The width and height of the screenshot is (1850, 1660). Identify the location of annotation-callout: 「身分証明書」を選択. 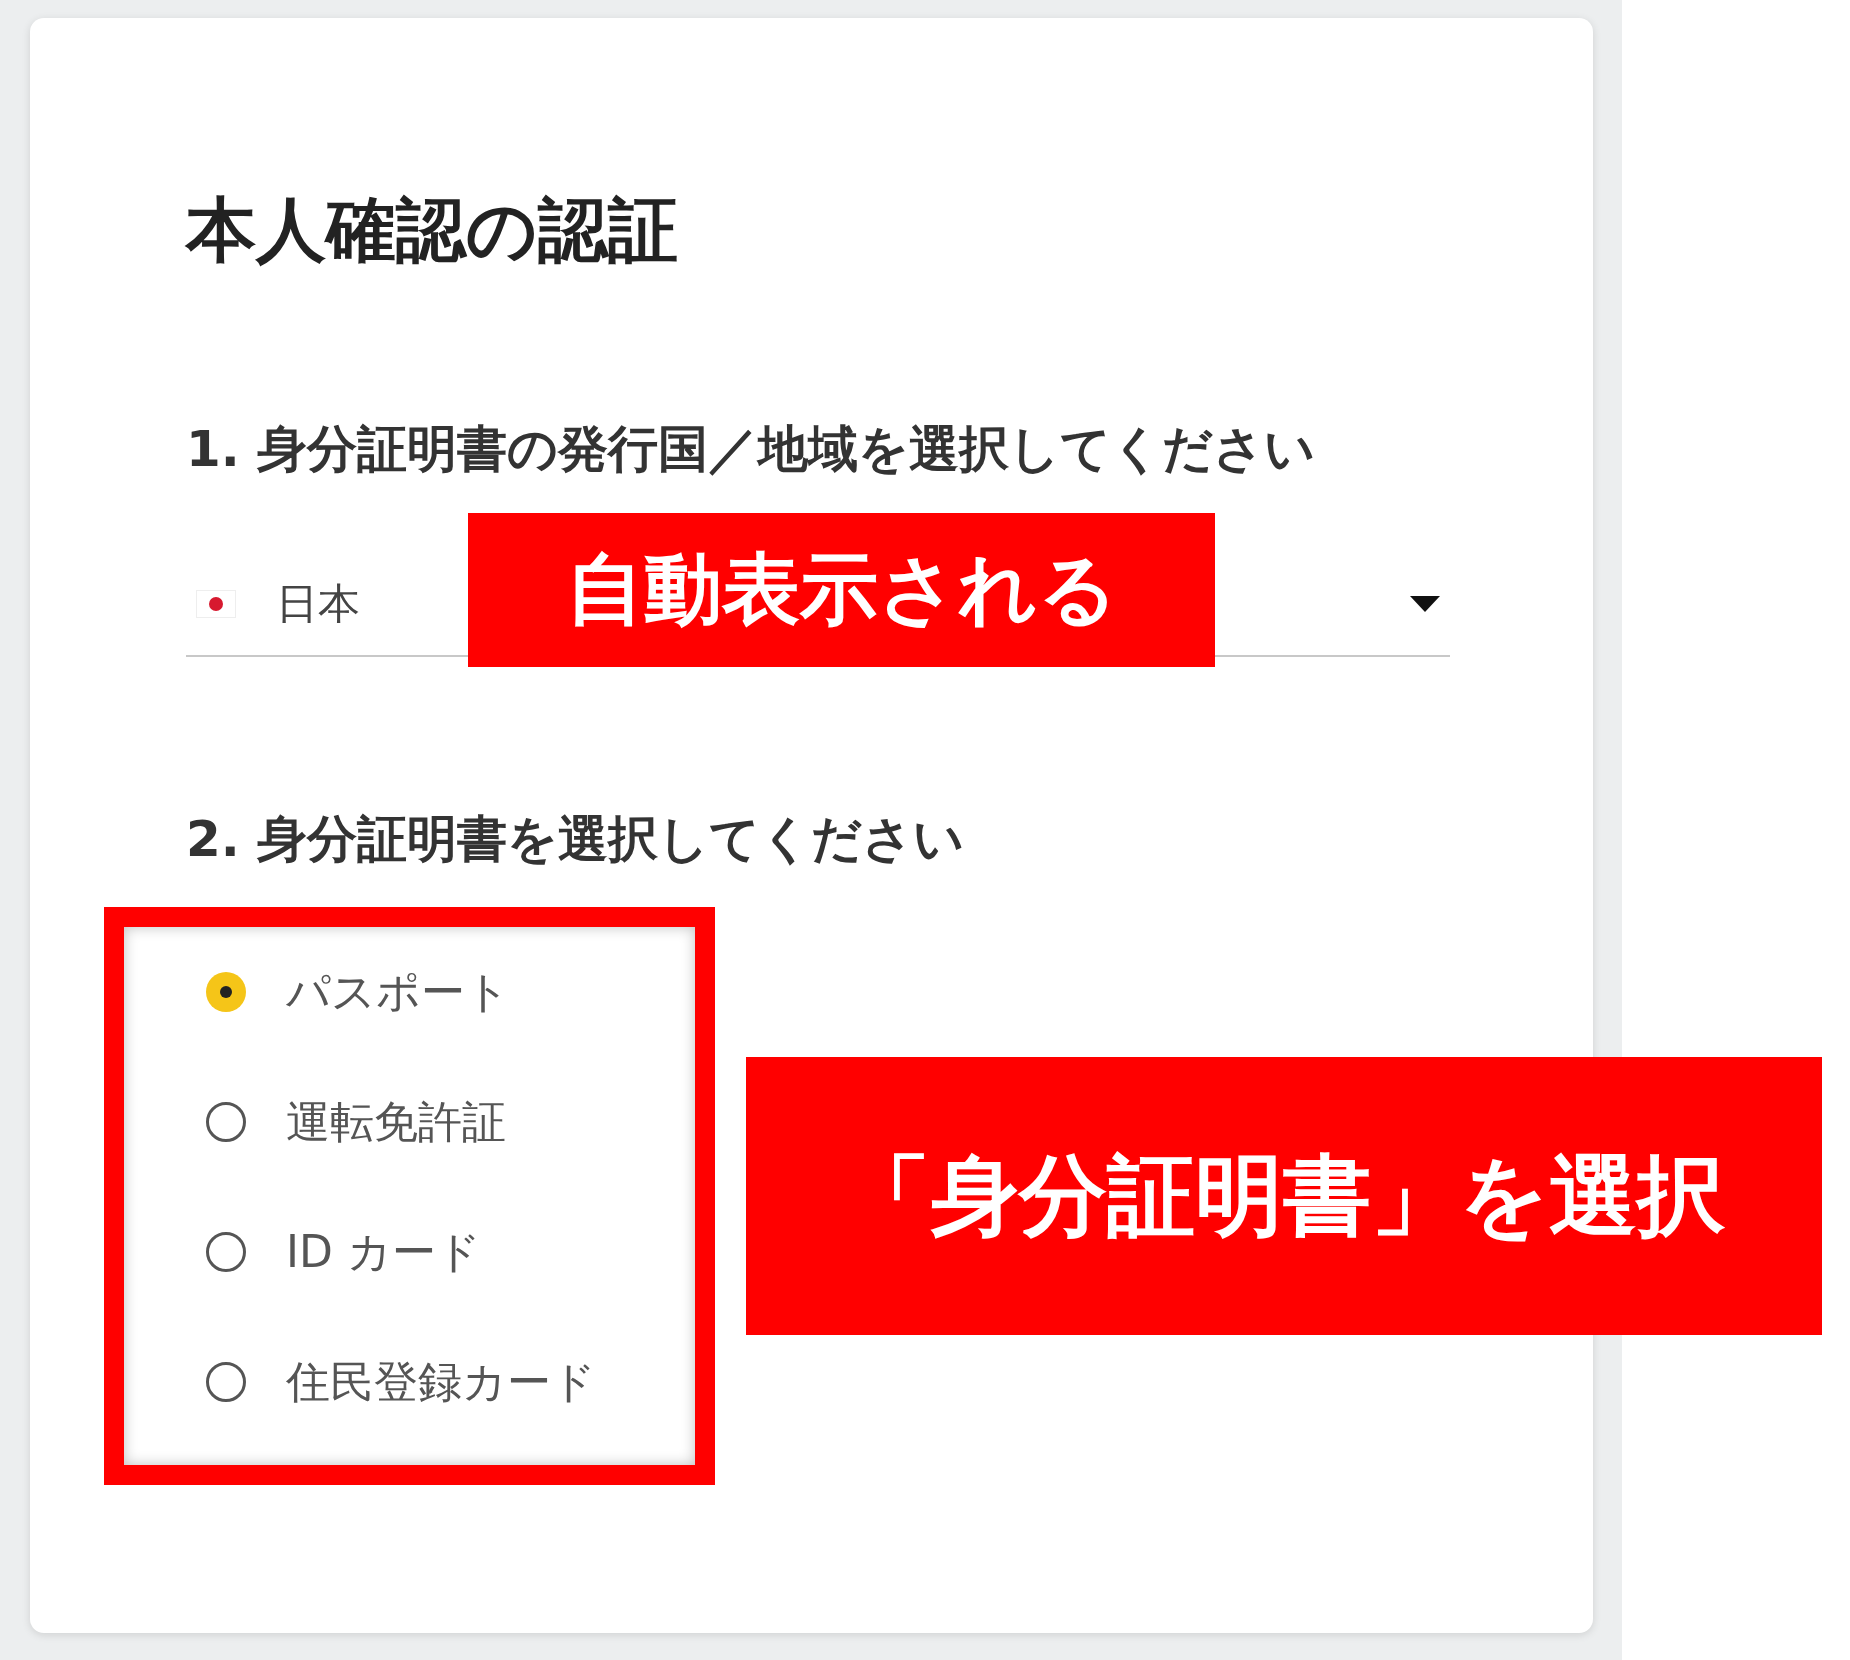
(1284, 1196).